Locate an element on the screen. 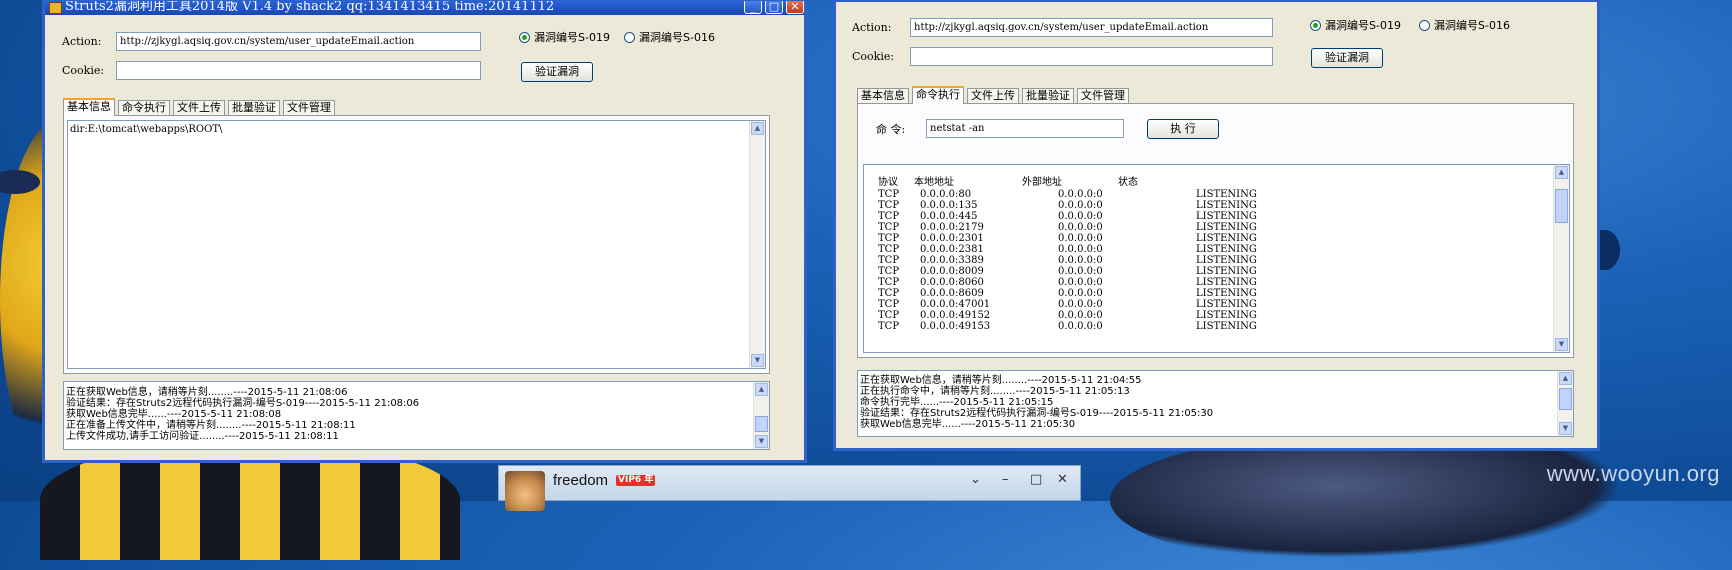 The width and height of the screenshot is (1732, 570). vip-badge-label: VIP6 is located at coordinates (630, 480).